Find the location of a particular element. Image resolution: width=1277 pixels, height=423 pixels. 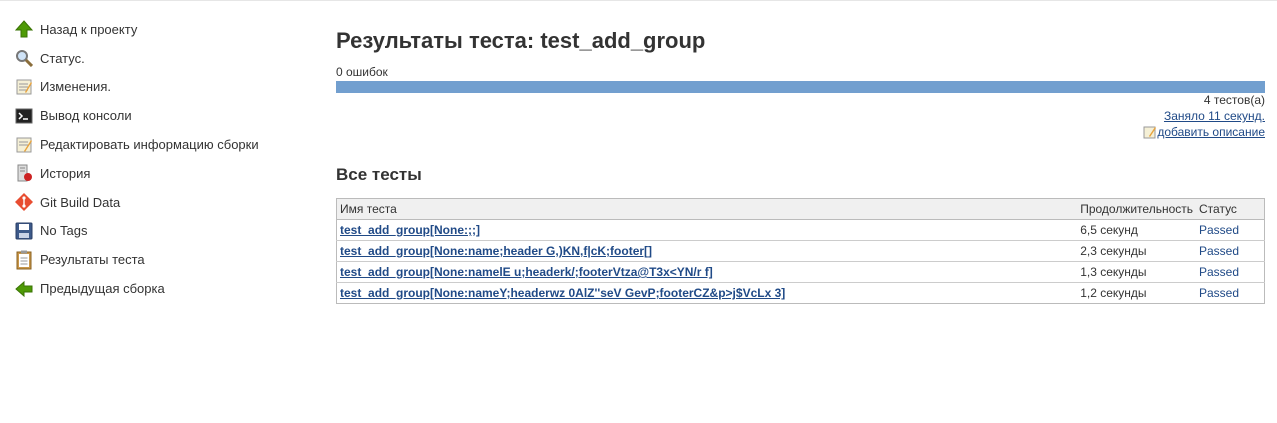

floppy-icon is located at coordinates (24, 231).